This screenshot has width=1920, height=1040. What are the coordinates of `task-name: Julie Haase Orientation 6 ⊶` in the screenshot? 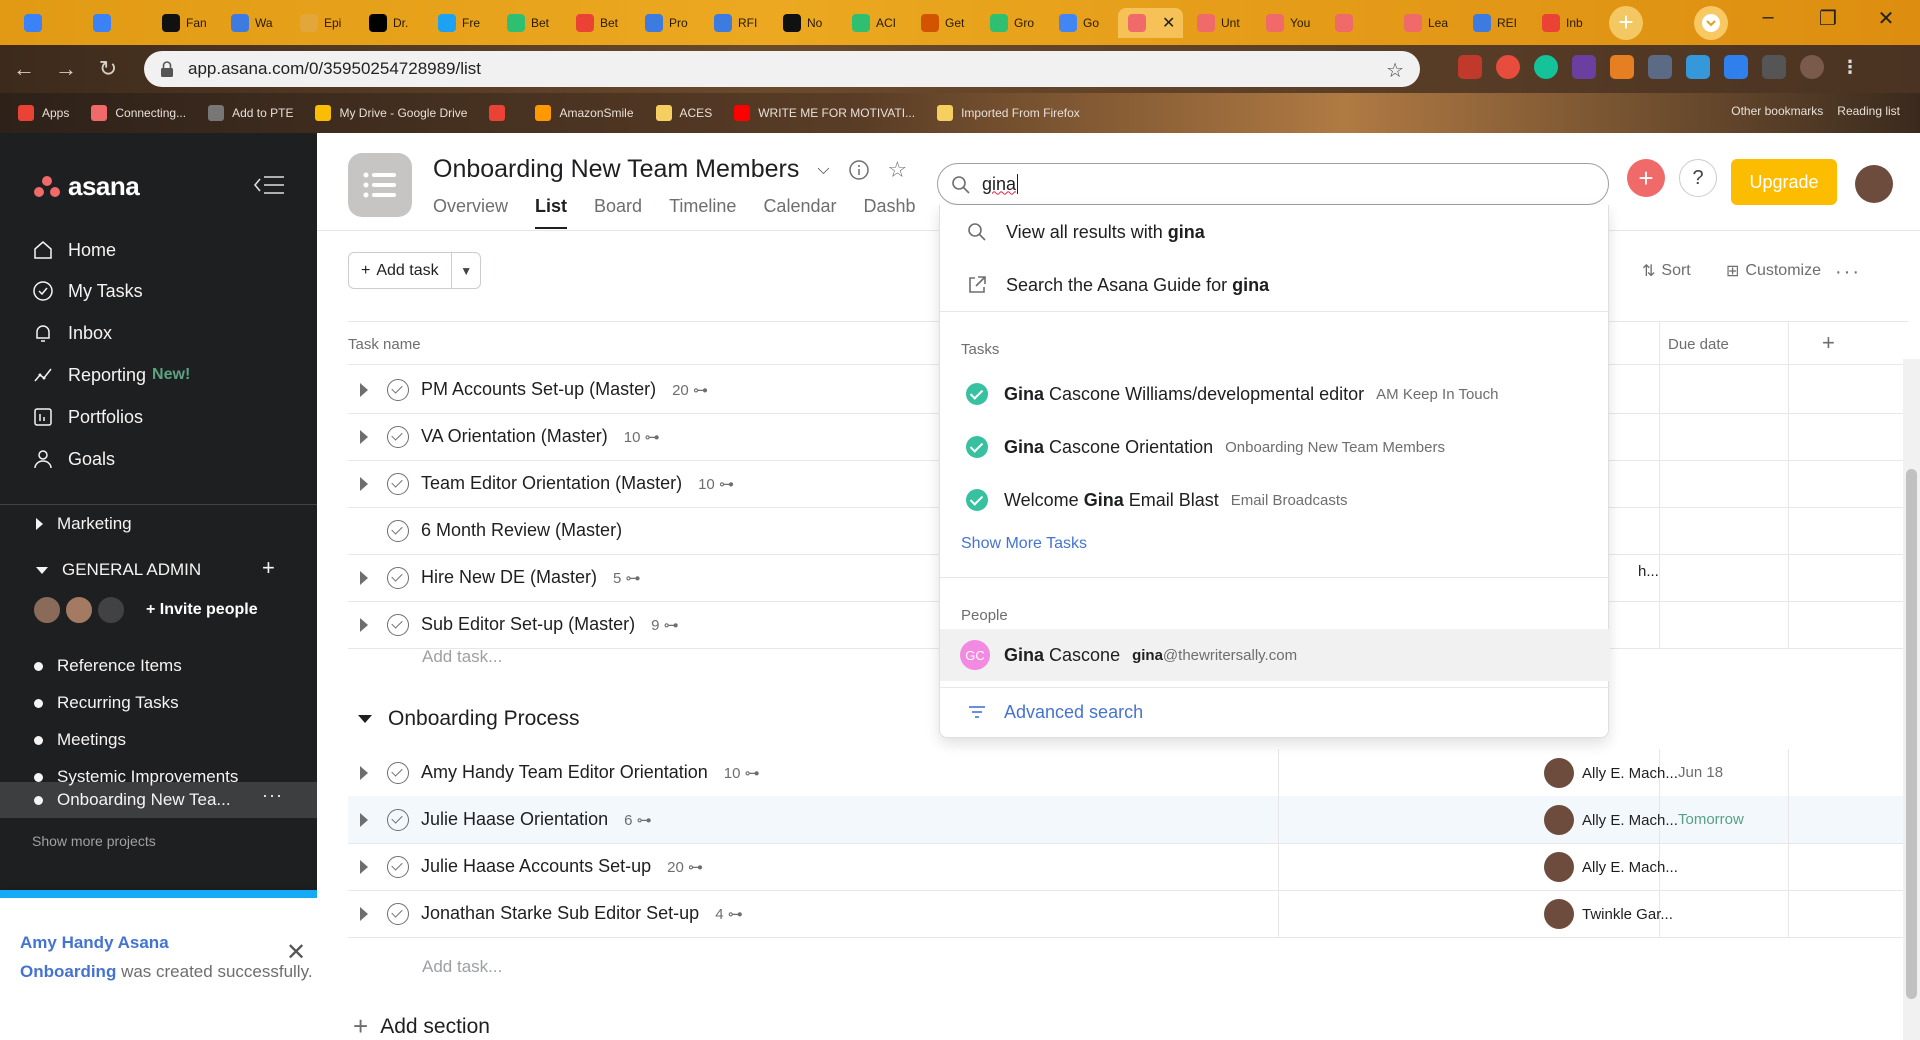 It's located at (536, 819).